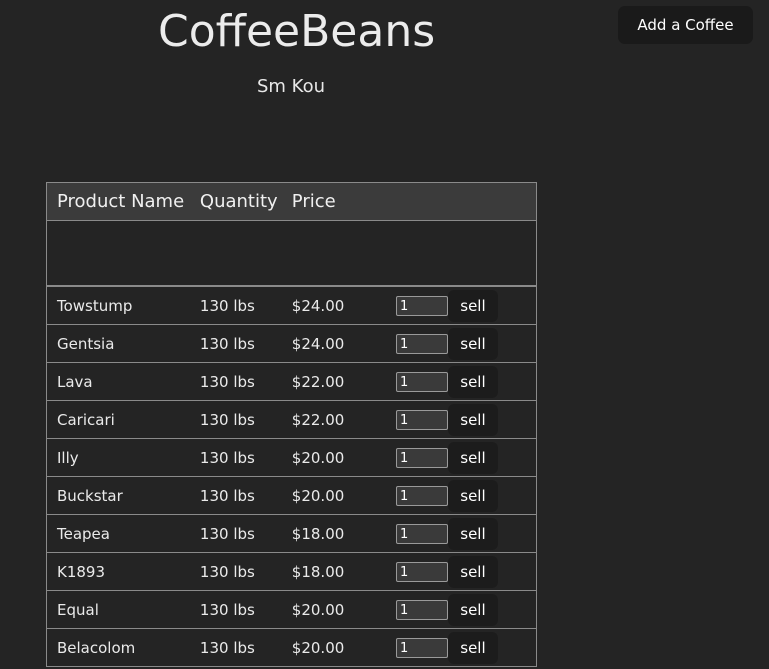 The height and width of the screenshot is (669, 769). What do you see at coordinates (118, 457) in the screenshot?
I see `product-name-cell: Illy` at bounding box center [118, 457].